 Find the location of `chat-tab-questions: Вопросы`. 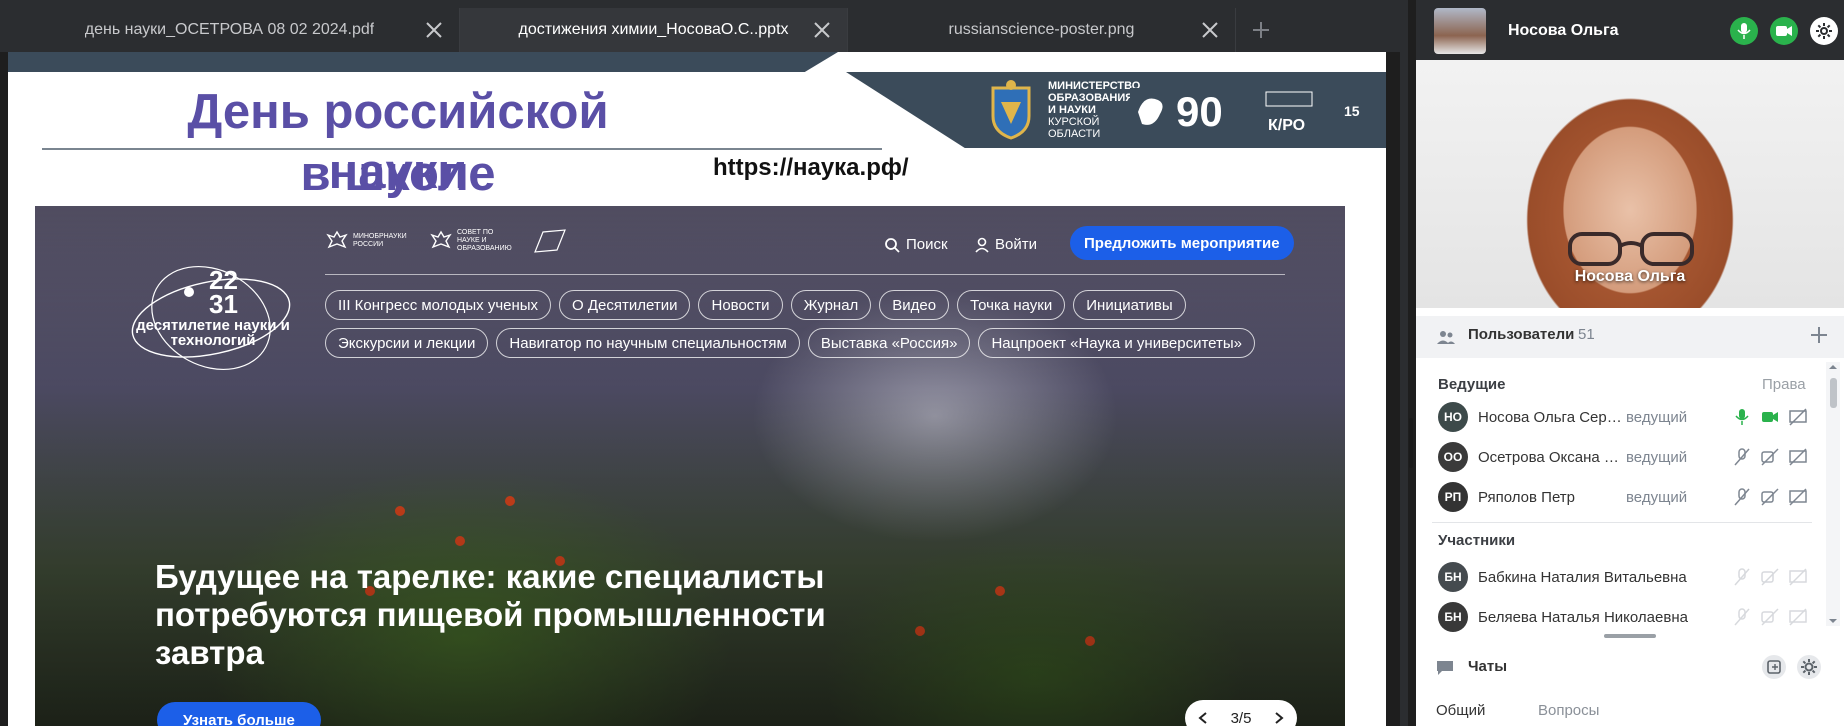

chat-tab-questions: Вопросы is located at coordinates (1568, 710).